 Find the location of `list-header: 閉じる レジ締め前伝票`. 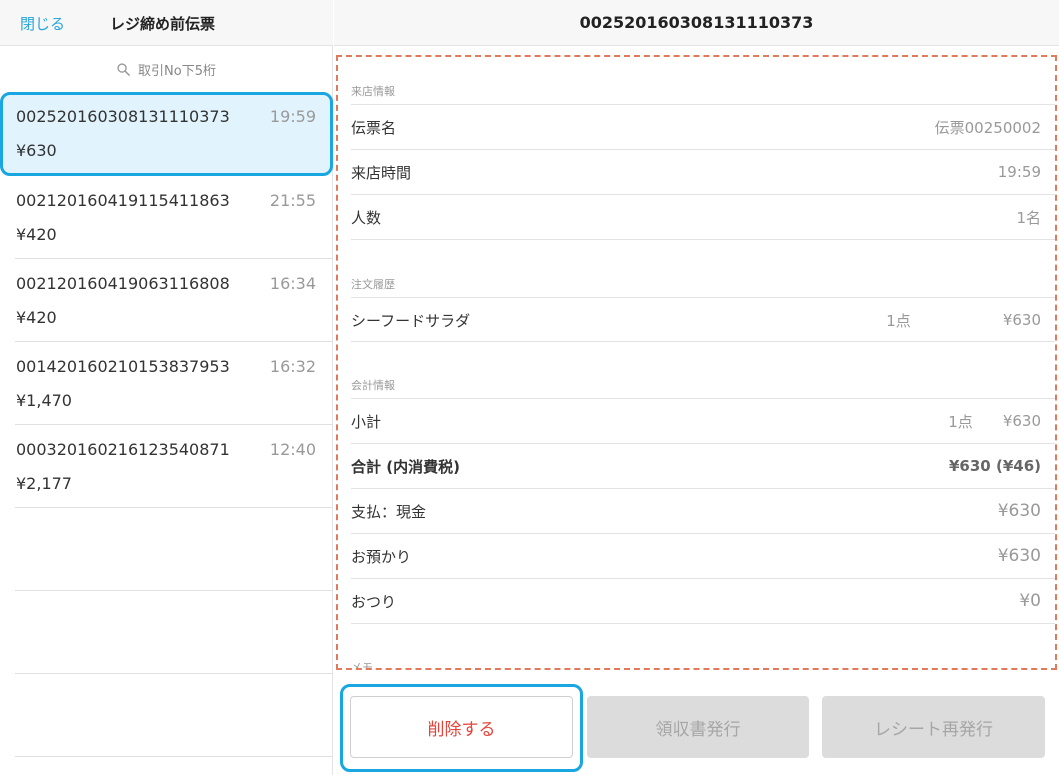

list-header: 閉じる レジ締め前伝票 is located at coordinates (166, 23).